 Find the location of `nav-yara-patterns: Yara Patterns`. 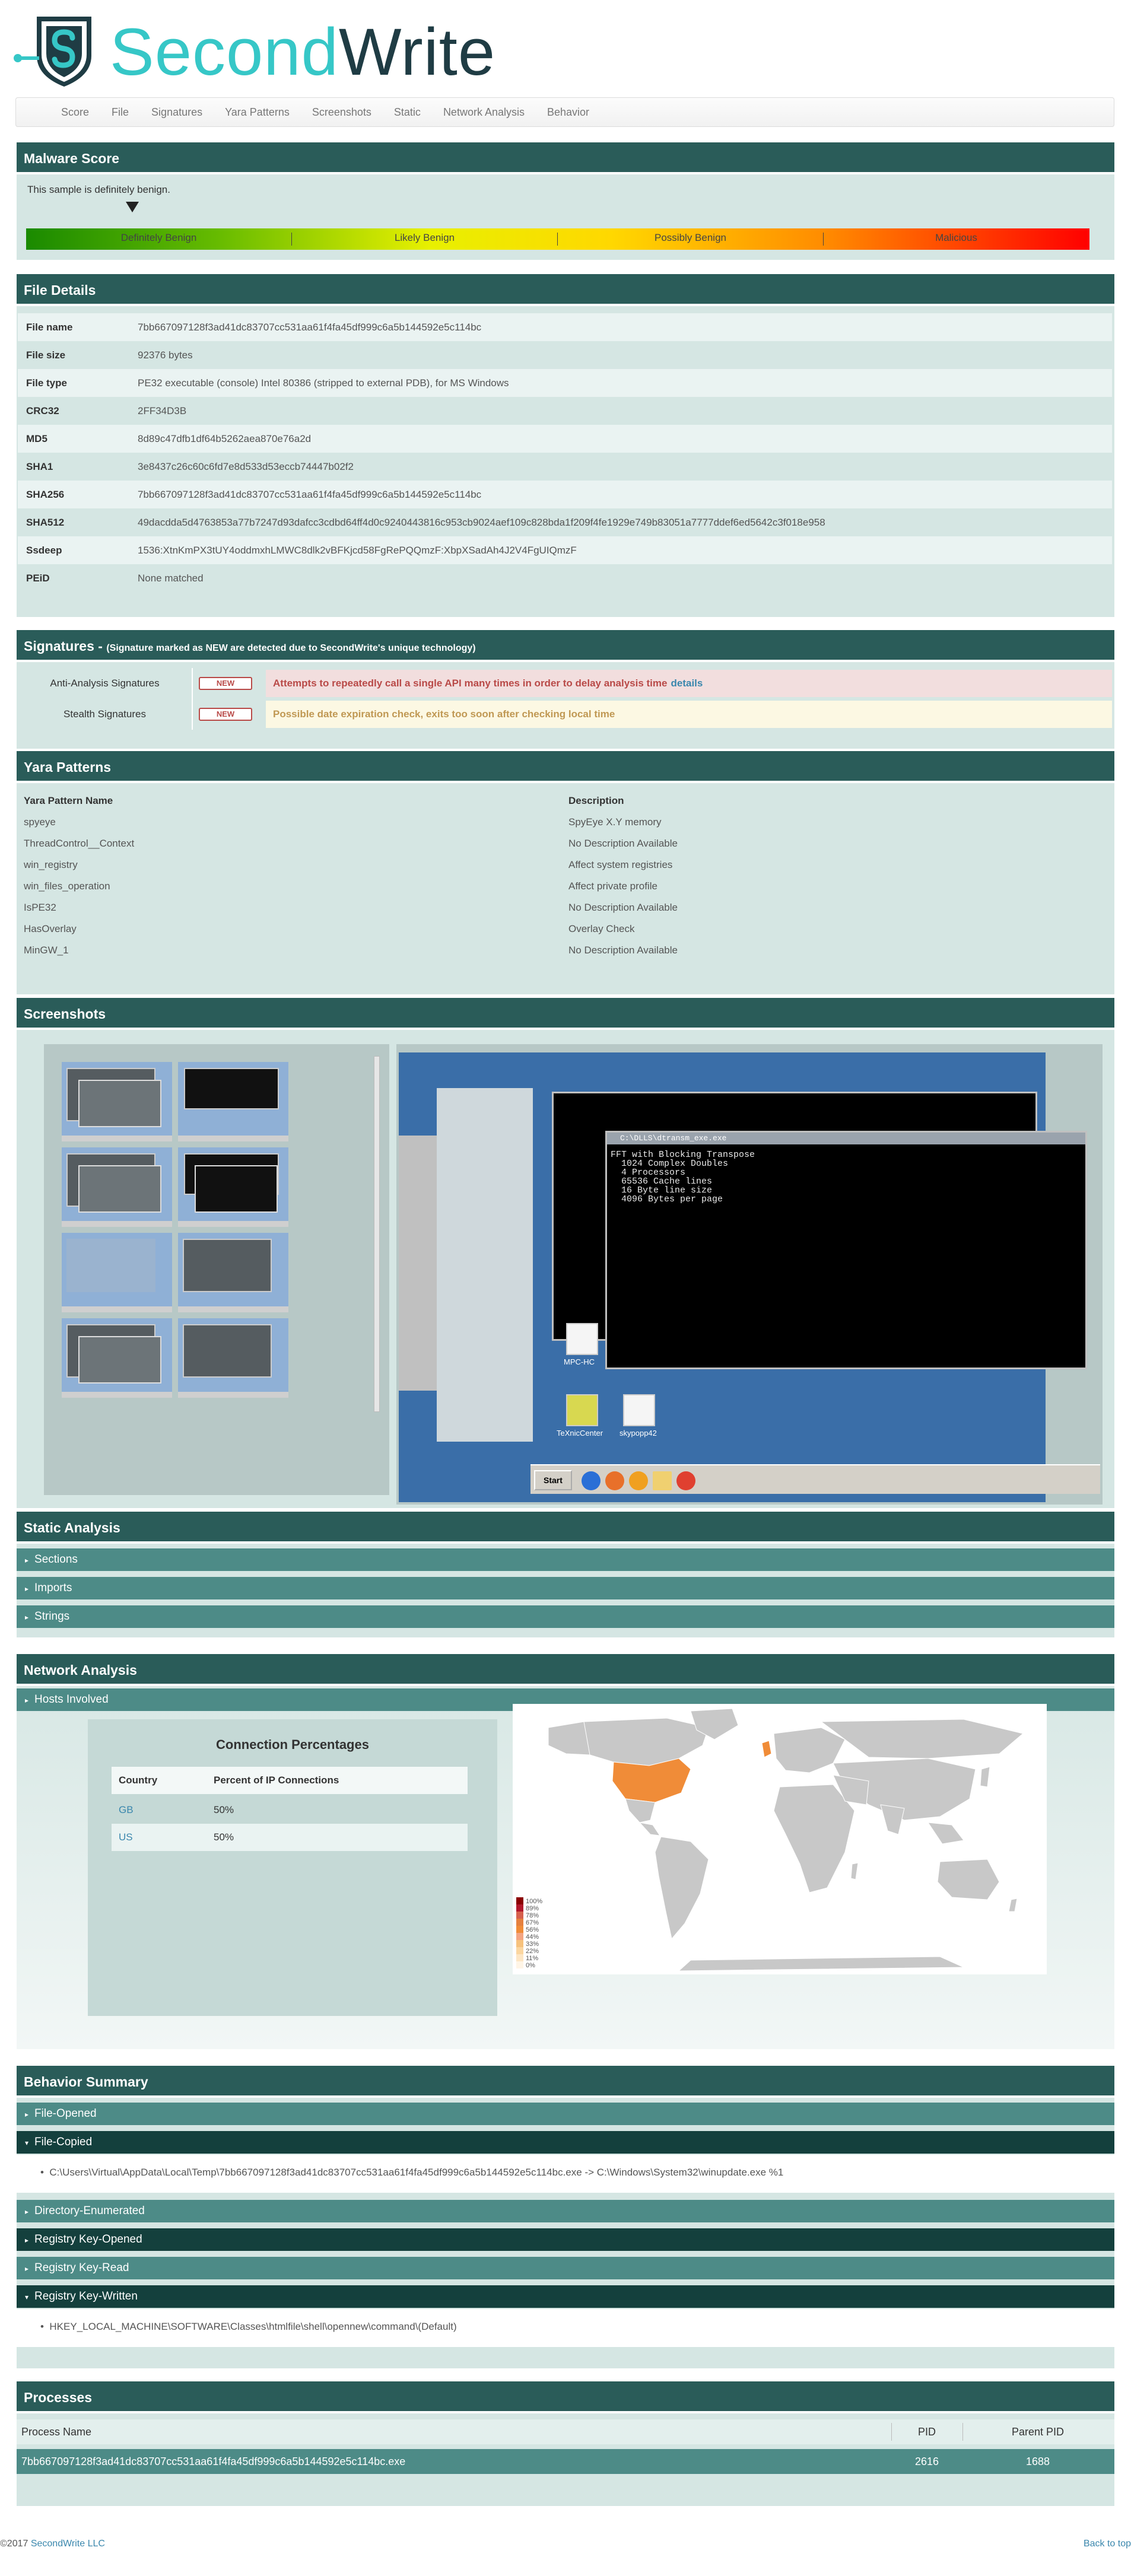

nav-yara-patterns: Yara Patterns is located at coordinates (257, 112).